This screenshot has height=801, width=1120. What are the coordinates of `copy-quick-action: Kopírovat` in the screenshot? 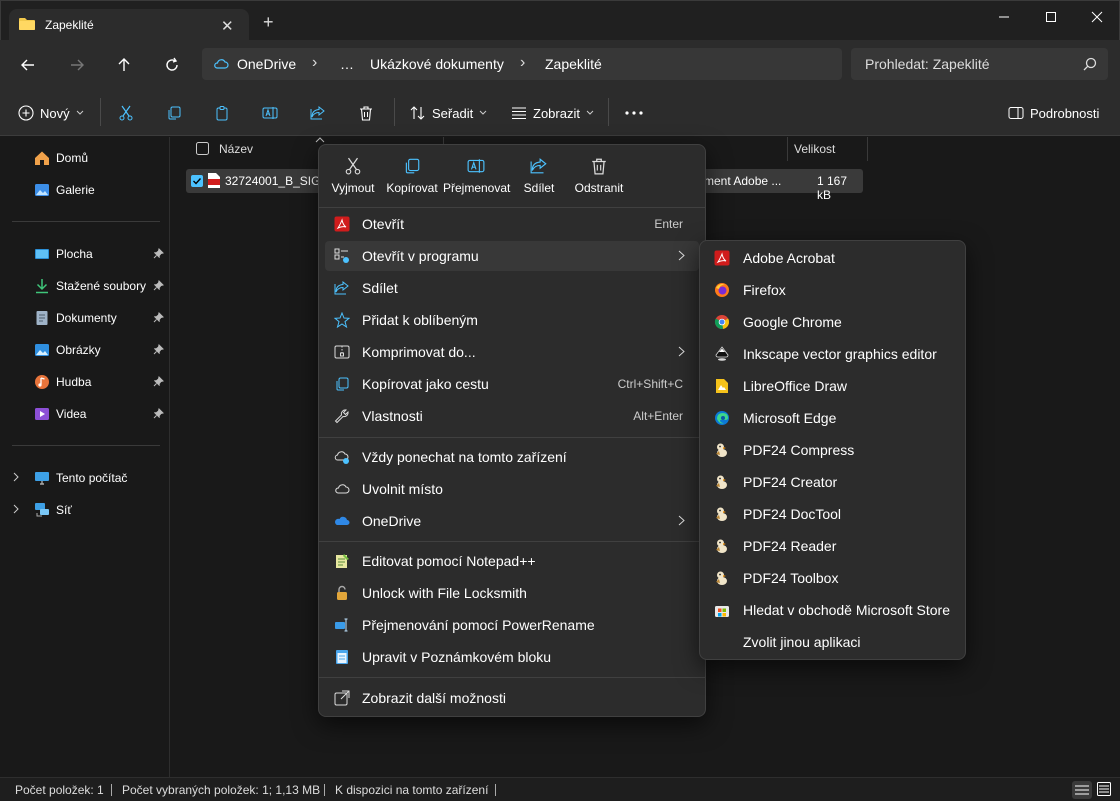 It's located at (412, 178).